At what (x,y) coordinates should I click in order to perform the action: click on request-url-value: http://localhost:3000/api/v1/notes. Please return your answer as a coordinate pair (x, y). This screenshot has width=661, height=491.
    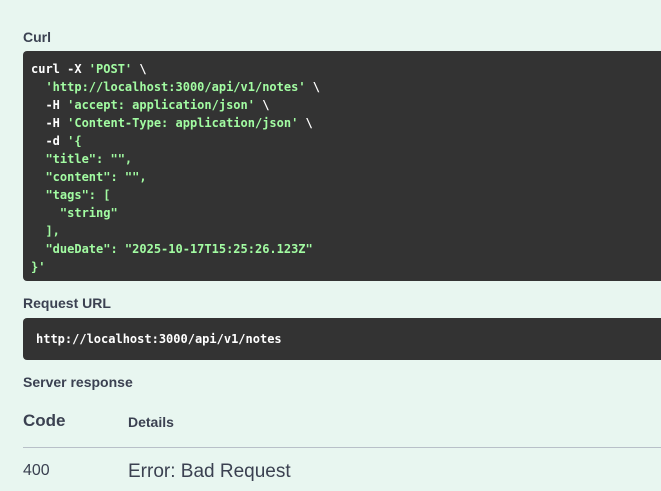
    Looking at the image, I should click on (159, 339).